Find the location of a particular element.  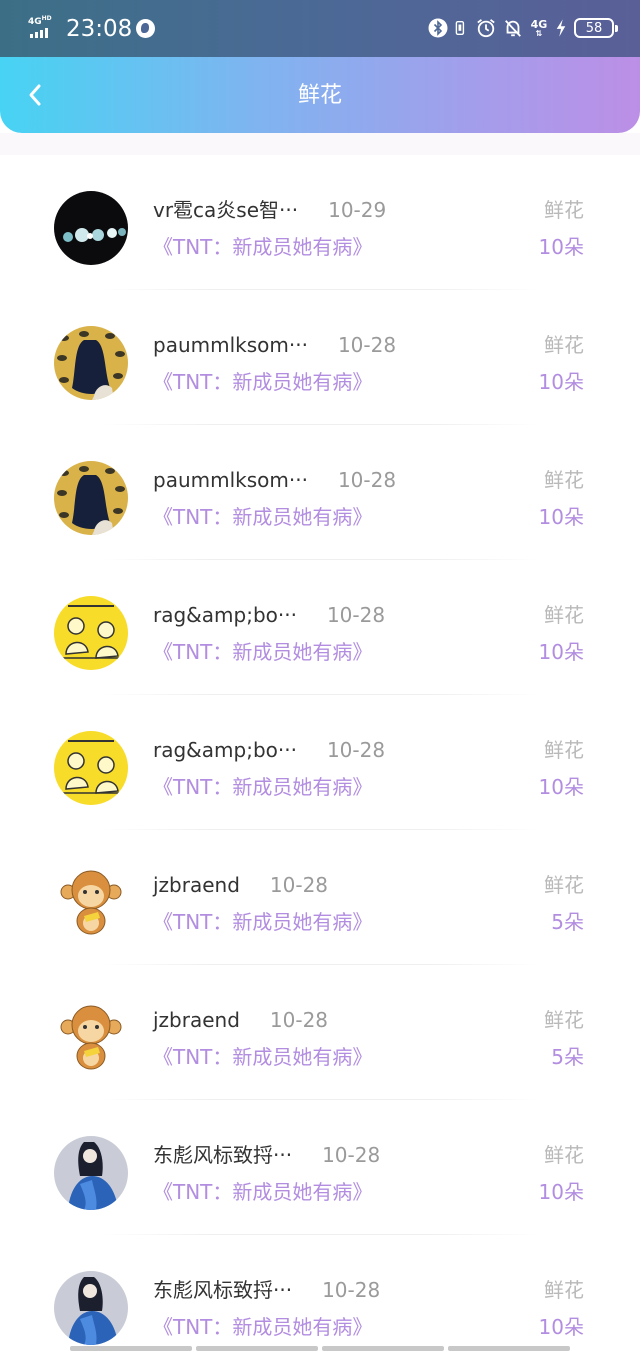

signal-4g-icon: 4G ⇅ is located at coordinates (539, 28).